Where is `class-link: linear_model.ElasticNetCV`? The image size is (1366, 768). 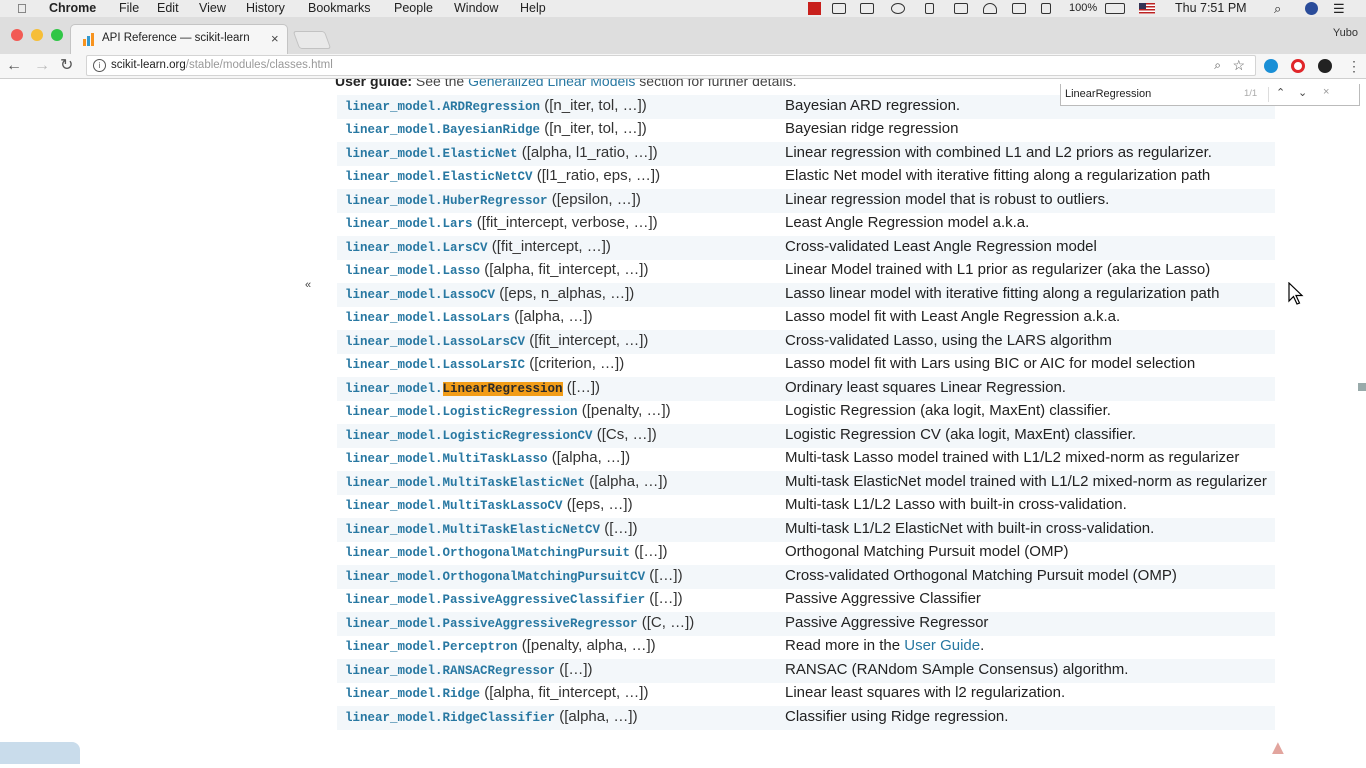
class-link: linear_model.ElasticNetCV is located at coordinates (439, 177).